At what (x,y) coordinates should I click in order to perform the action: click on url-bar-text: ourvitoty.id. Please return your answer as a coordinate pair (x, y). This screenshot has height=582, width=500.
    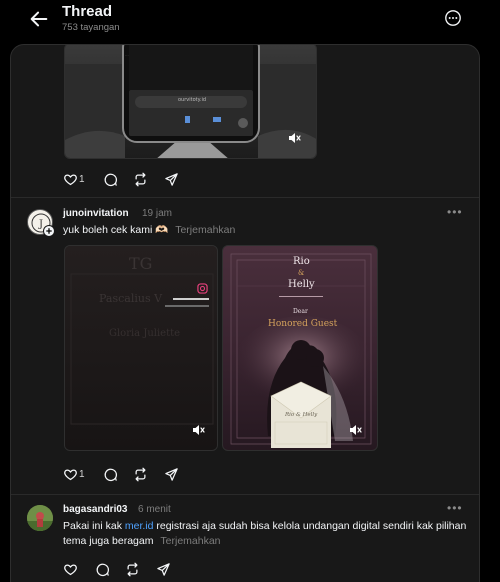
    Looking at the image, I should click on (192, 100).